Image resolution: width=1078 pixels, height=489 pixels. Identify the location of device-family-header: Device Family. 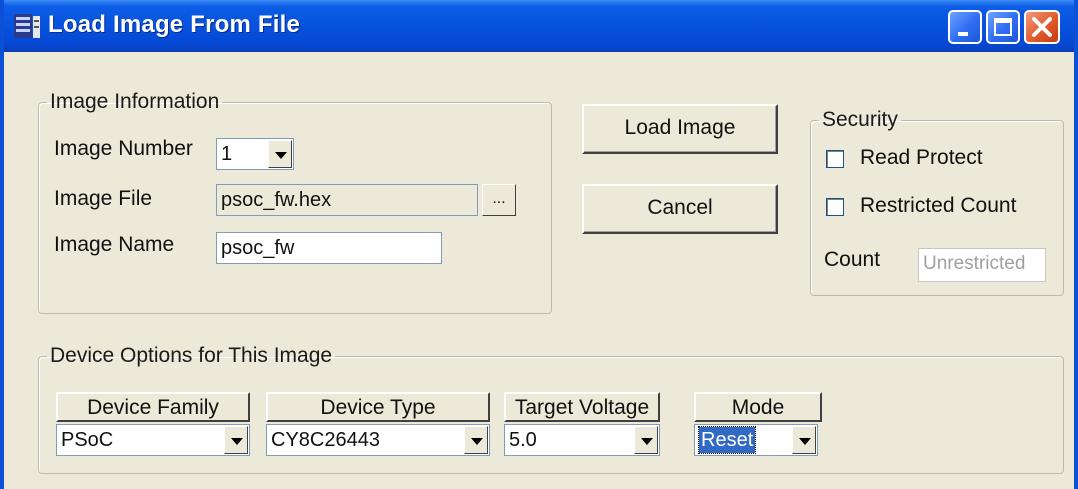
(153, 407).